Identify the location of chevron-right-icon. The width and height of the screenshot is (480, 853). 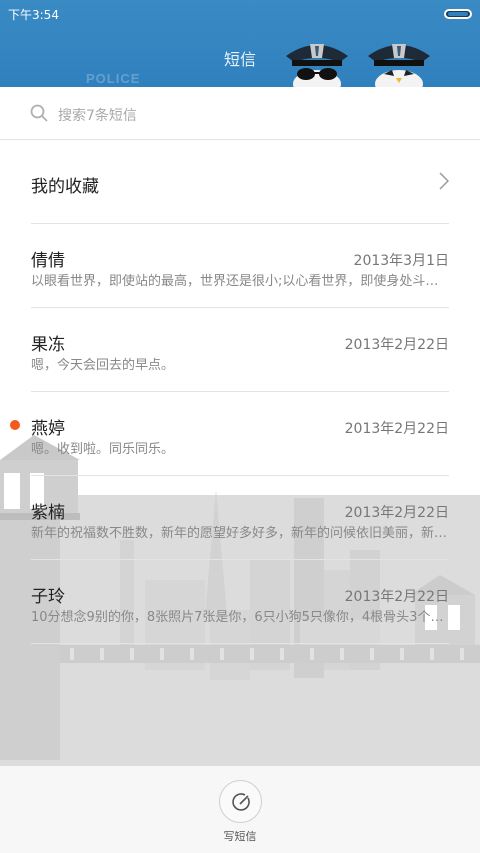
(444, 181).